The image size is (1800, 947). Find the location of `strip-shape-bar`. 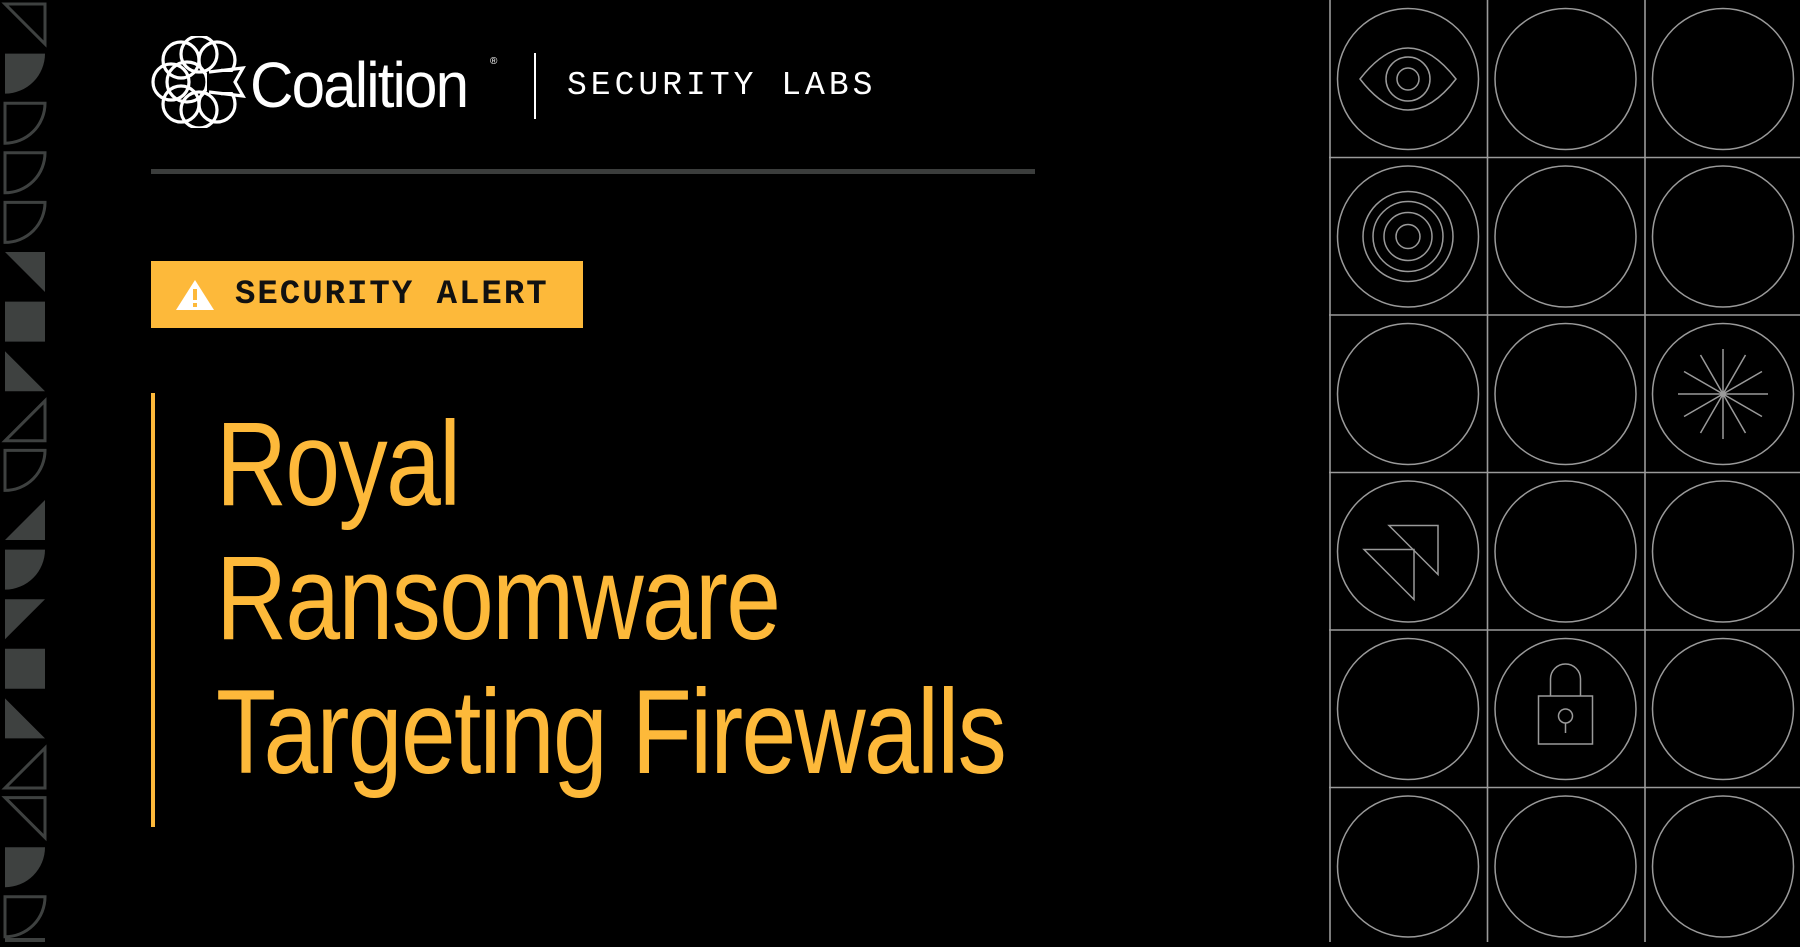

strip-shape-bar is located at coordinates (25, 940).